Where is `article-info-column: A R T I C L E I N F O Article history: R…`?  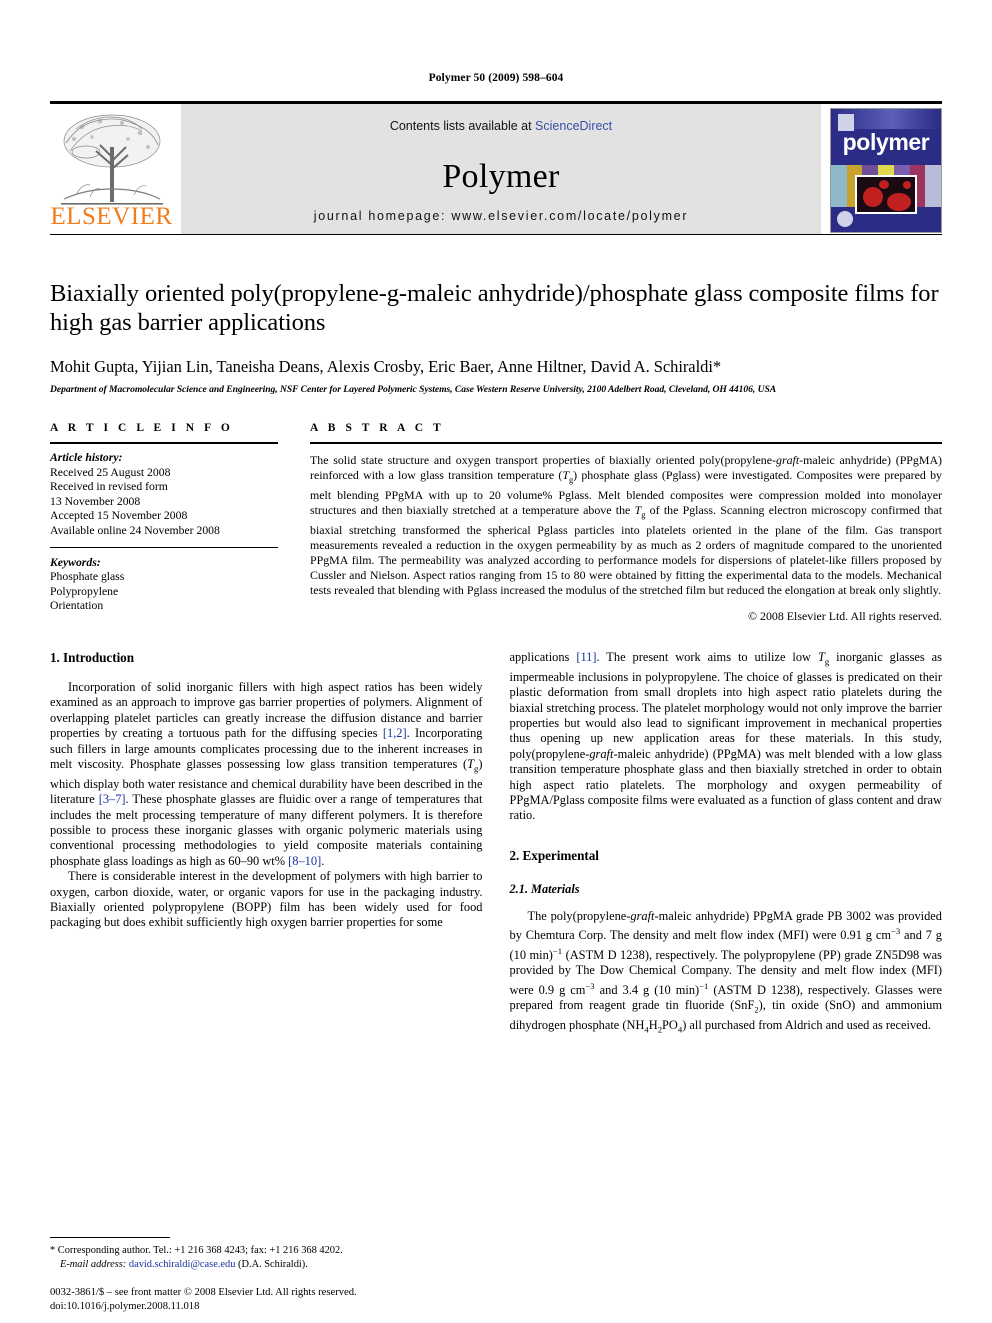
article-info-column: A R T I C L E I N F O Article history: R… is located at coordinates (164, 523).